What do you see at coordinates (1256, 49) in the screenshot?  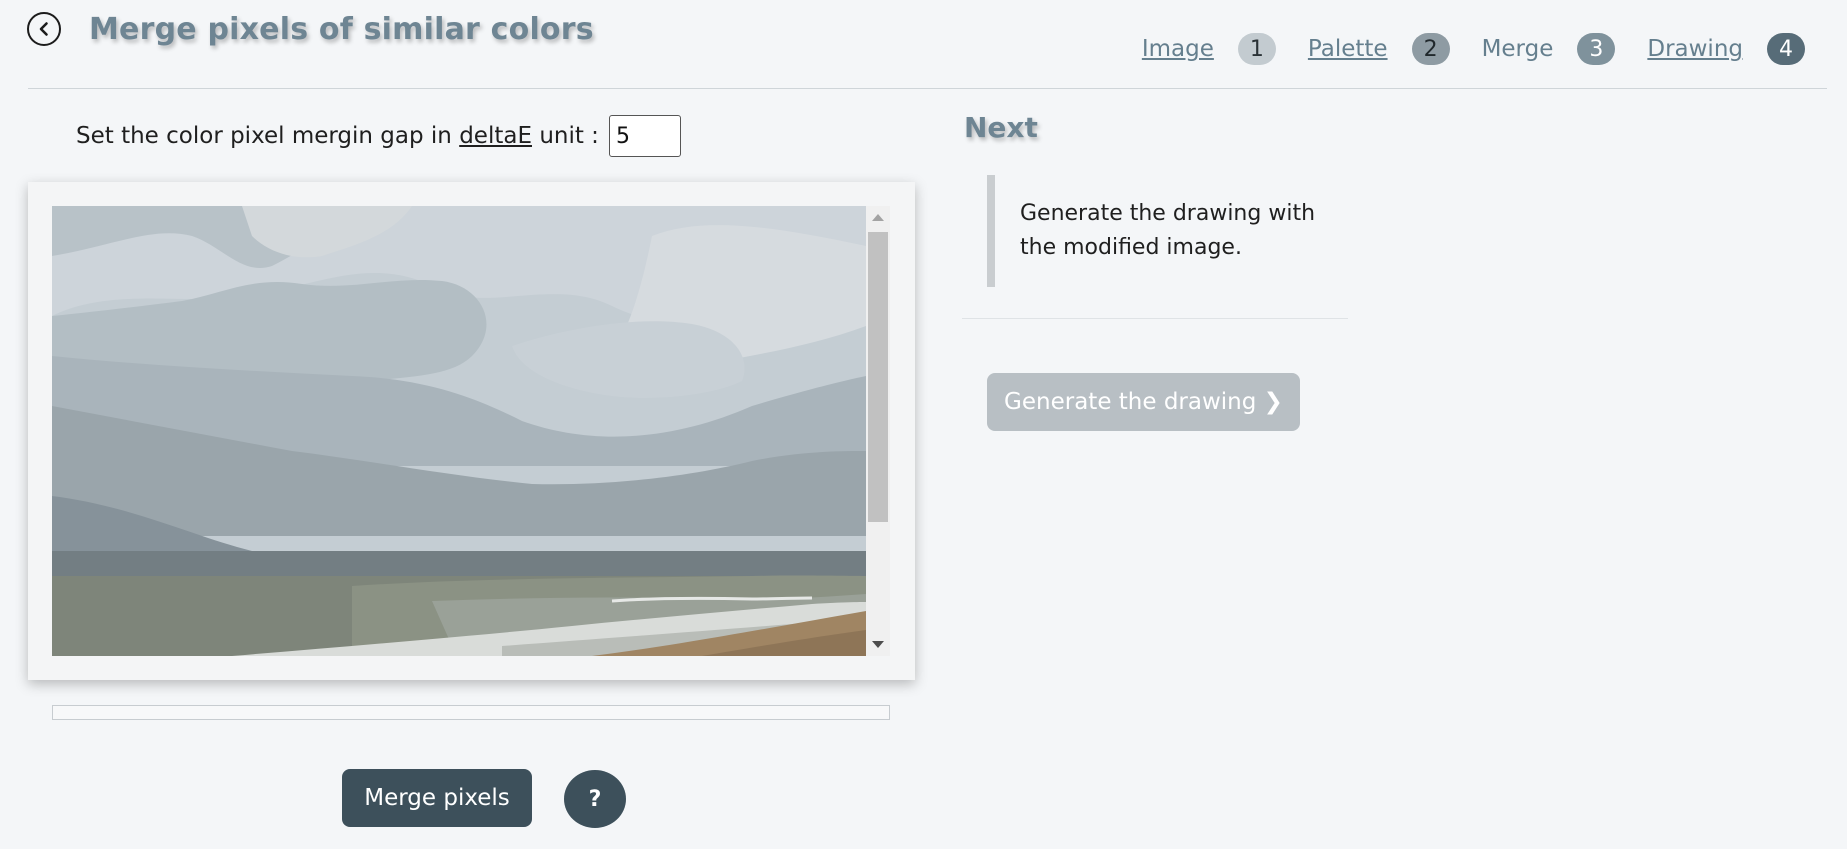 I see `step-1-badge: 1` at bounding box center [1256, 49].